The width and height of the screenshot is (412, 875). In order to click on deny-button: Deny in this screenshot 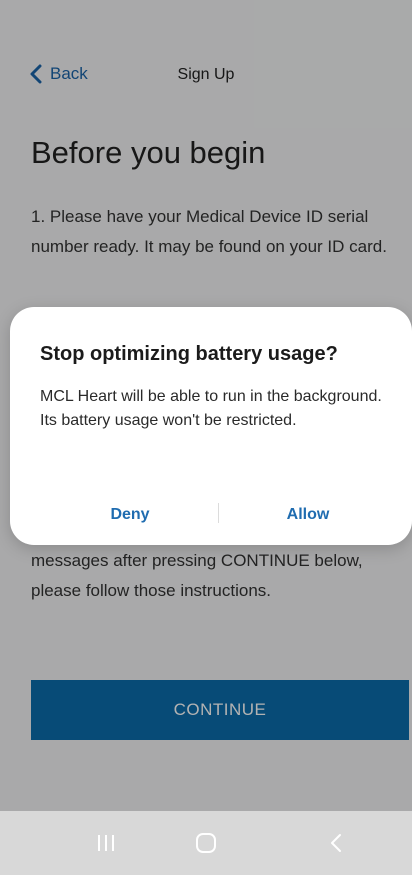, I will do `click(130, 515)`.